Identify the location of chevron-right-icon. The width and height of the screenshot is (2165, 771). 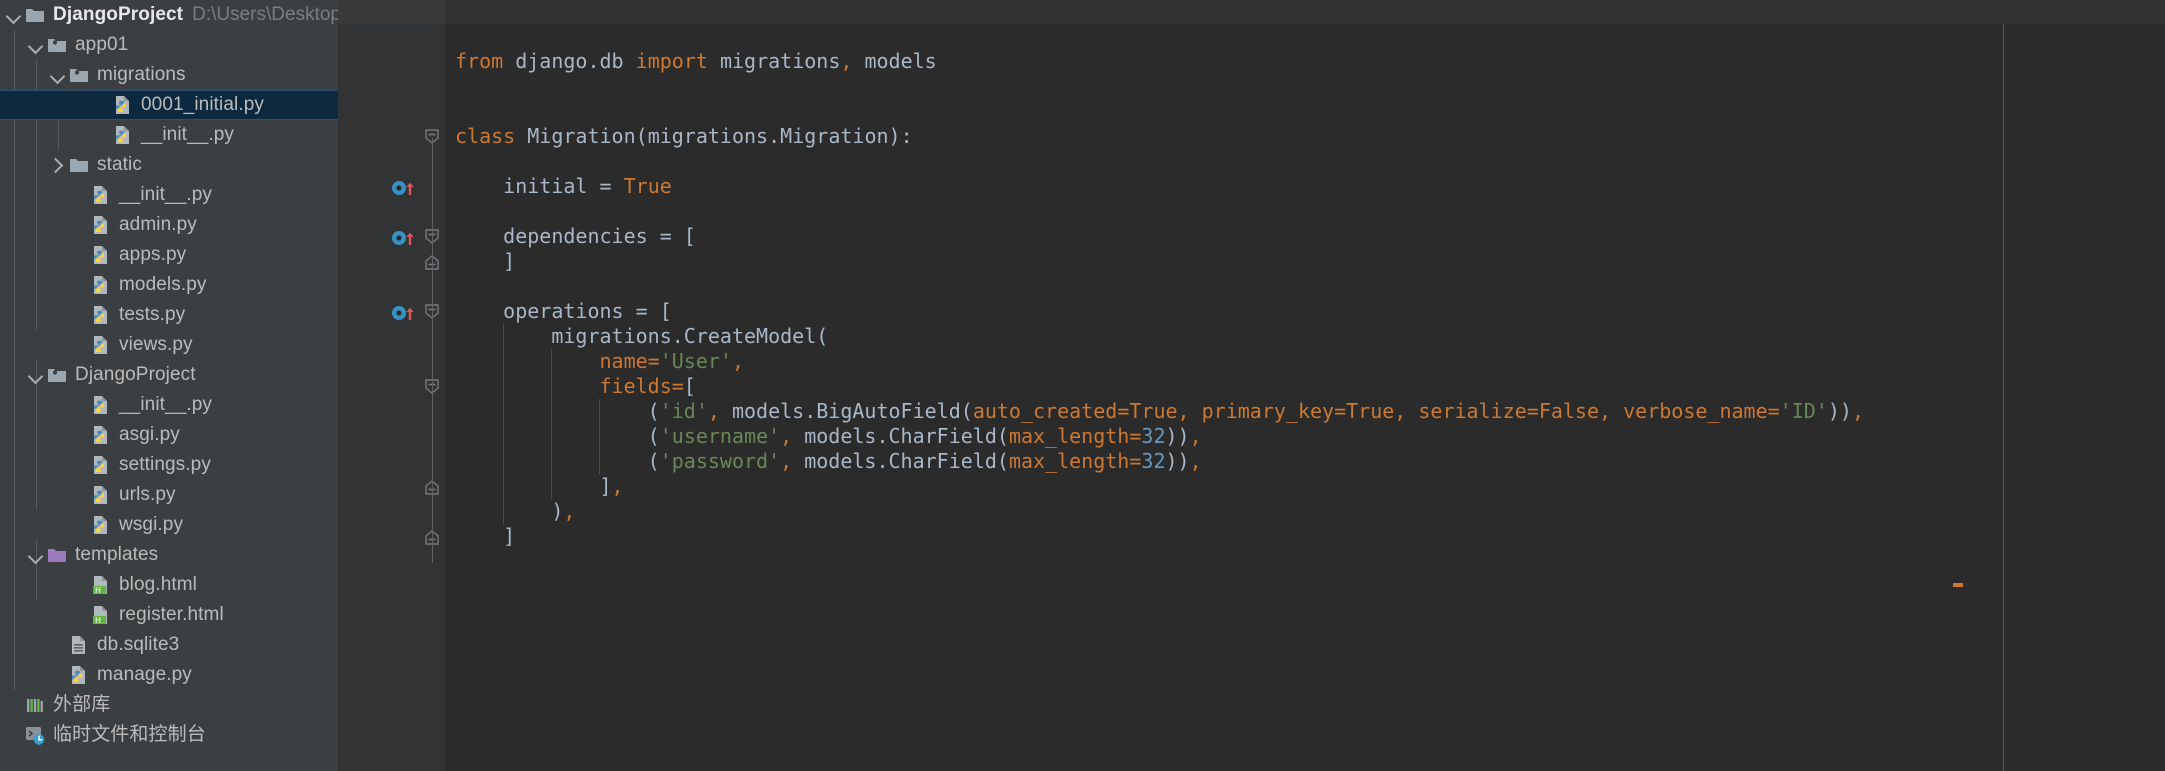
(58, 165).